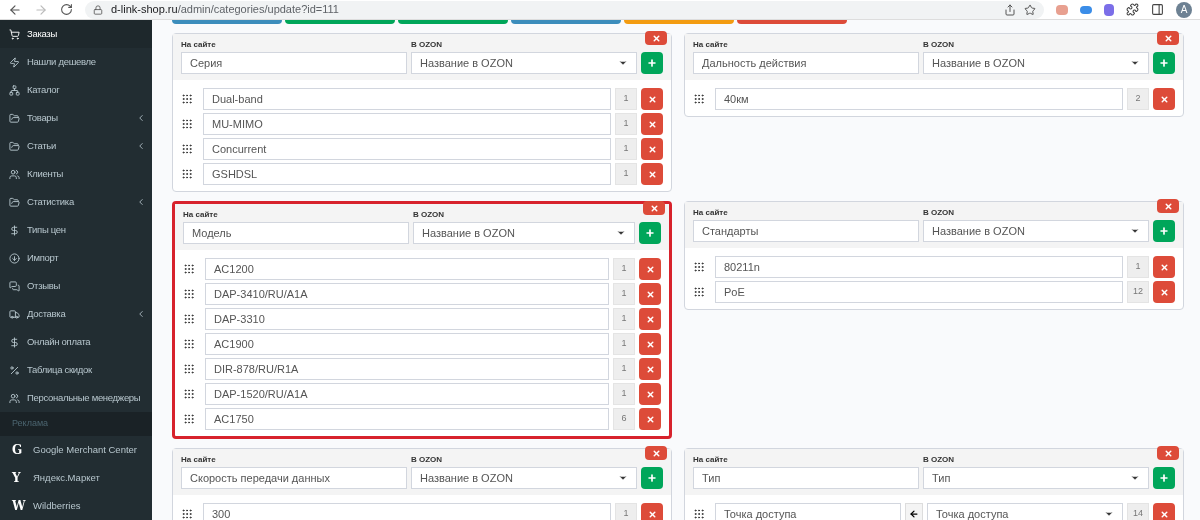 This screenshot has height=520, width=1200. What do you see at coordinates (294, 478) in the screenshot?
I see `site-name-input: Скорость передачи данных` at bounding box center [294, 478].